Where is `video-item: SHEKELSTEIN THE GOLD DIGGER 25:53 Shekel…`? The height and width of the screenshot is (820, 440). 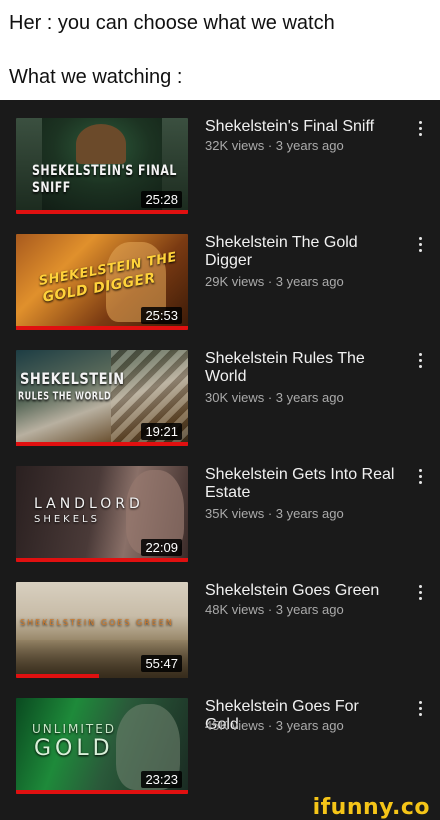 video-item: SHEKELSTEIN THE GOLD DIGGER 25:53 Shekel… is located at coordinates (220, 273).